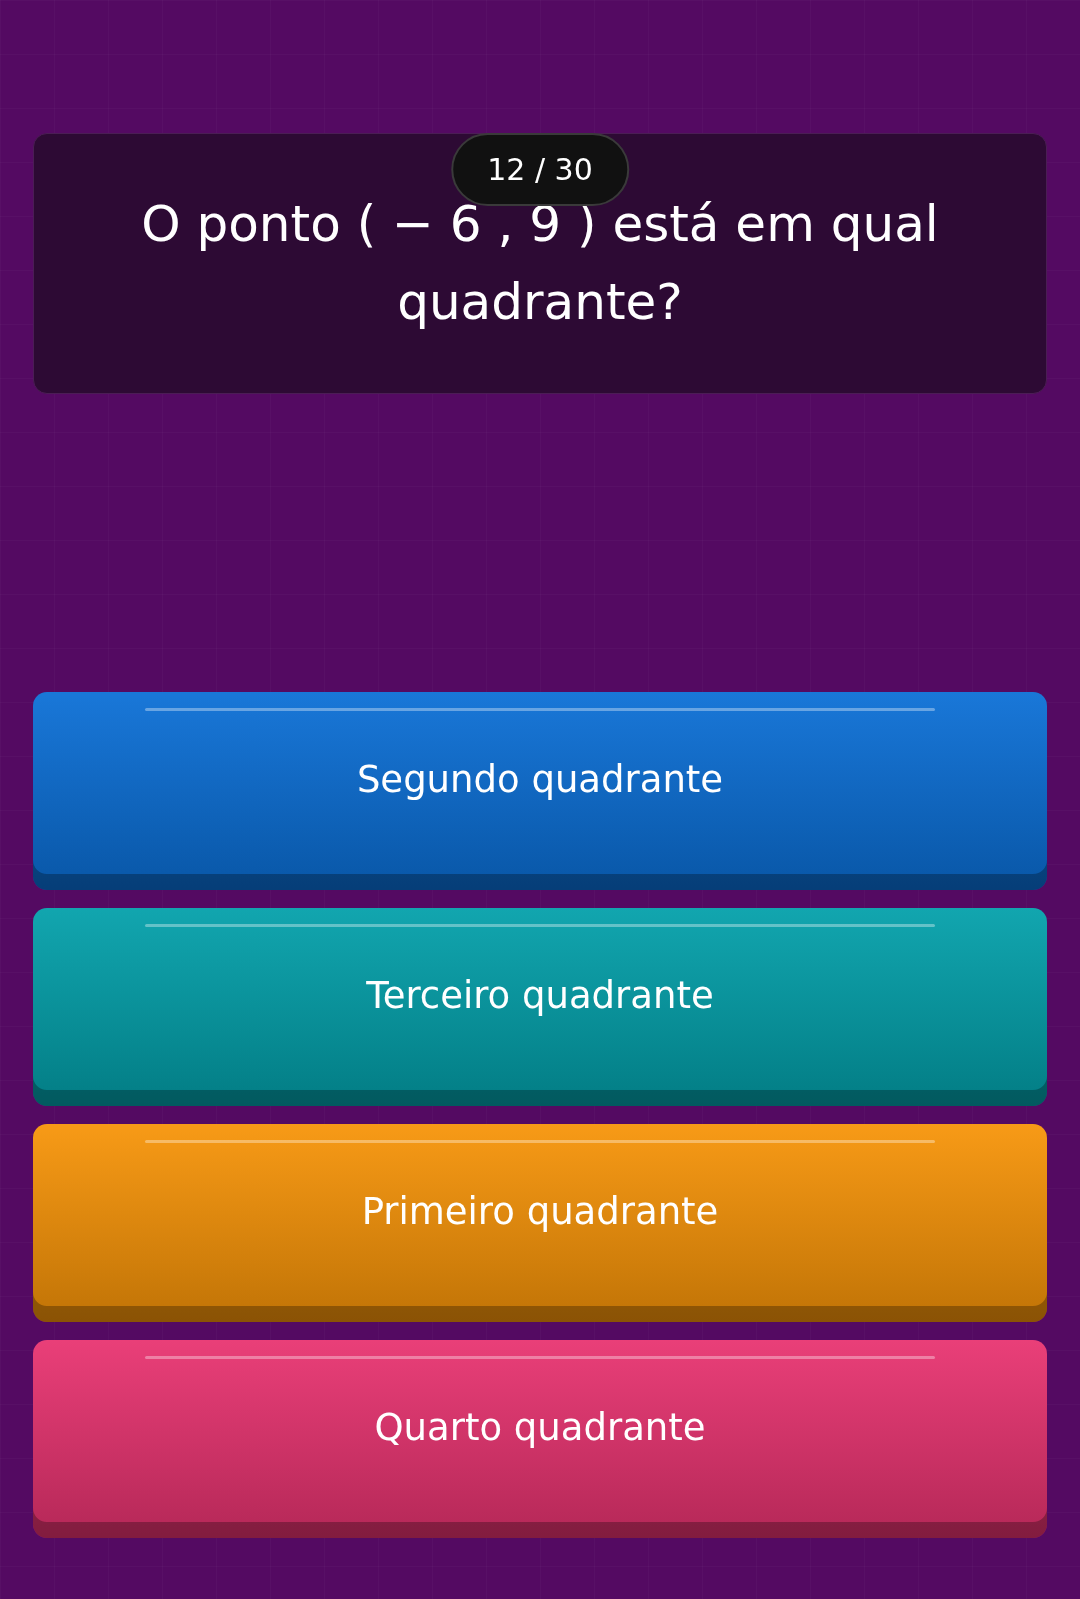 Image resolution: width=1080 pixels, height=1599 pixels. I want to click on answer-button: Segundo quadrante, so click(540, 791).